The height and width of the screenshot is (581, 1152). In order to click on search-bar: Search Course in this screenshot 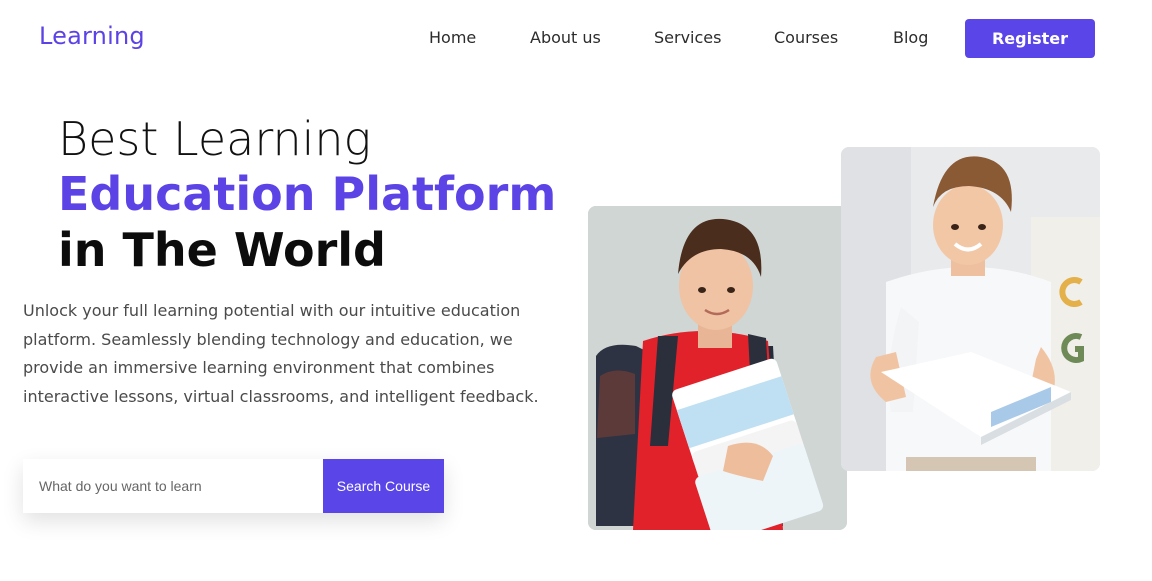, I will do `click(233, 486)`.